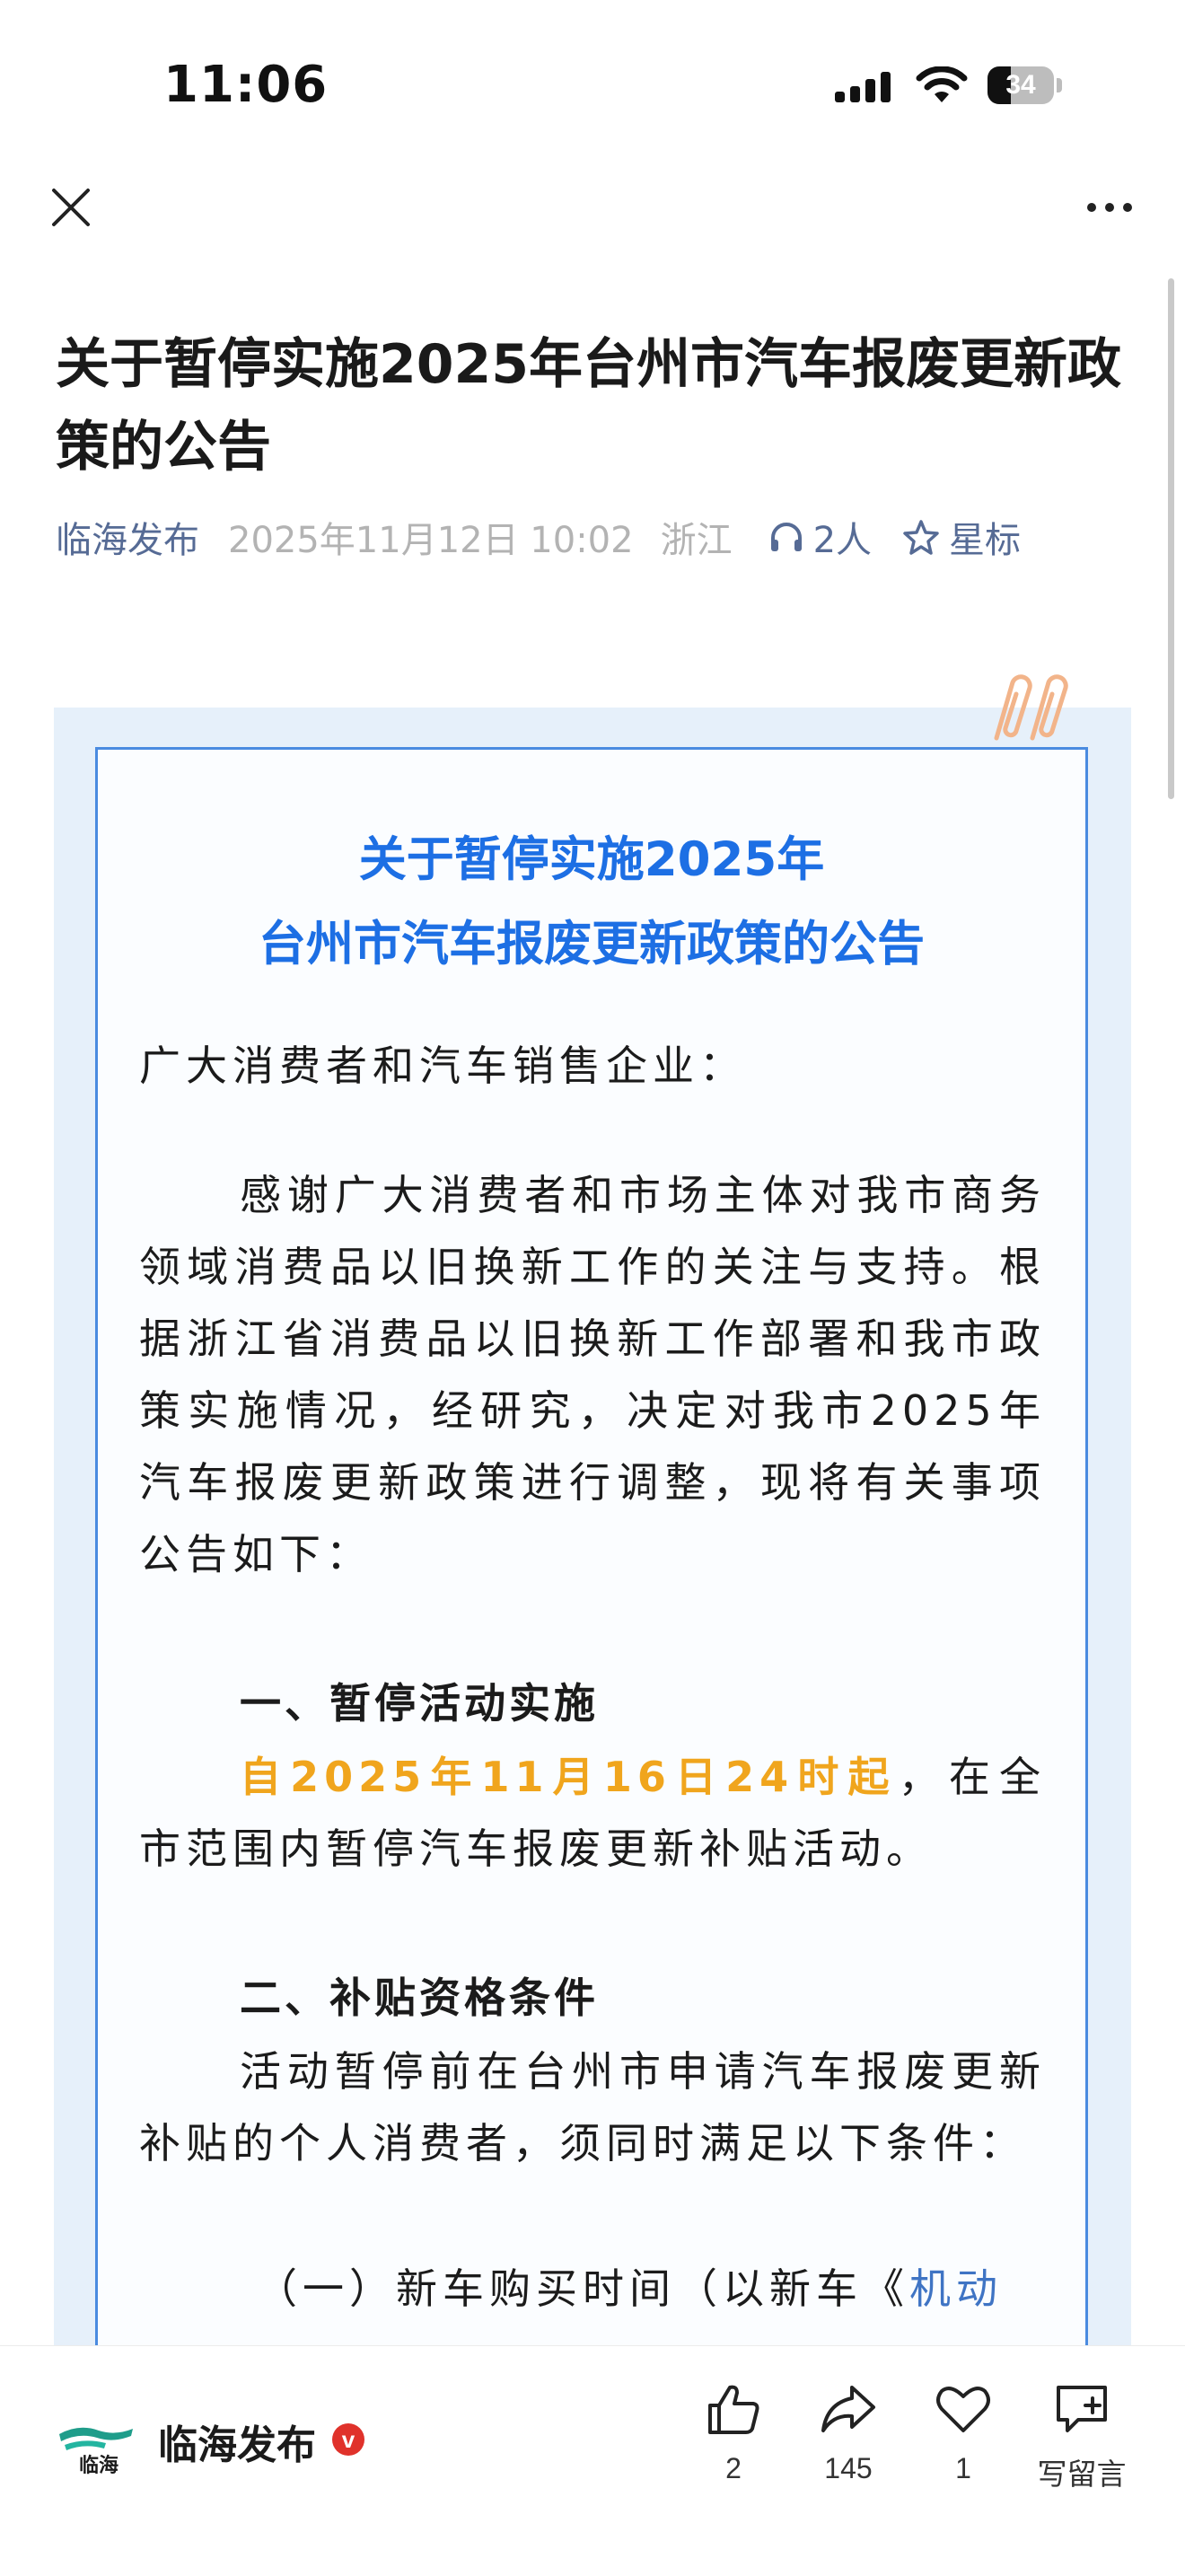 The image size is (1185, 2576). Describe the element at coordinates (70, 207) in the screenshot. I see `close-icon` at that location.